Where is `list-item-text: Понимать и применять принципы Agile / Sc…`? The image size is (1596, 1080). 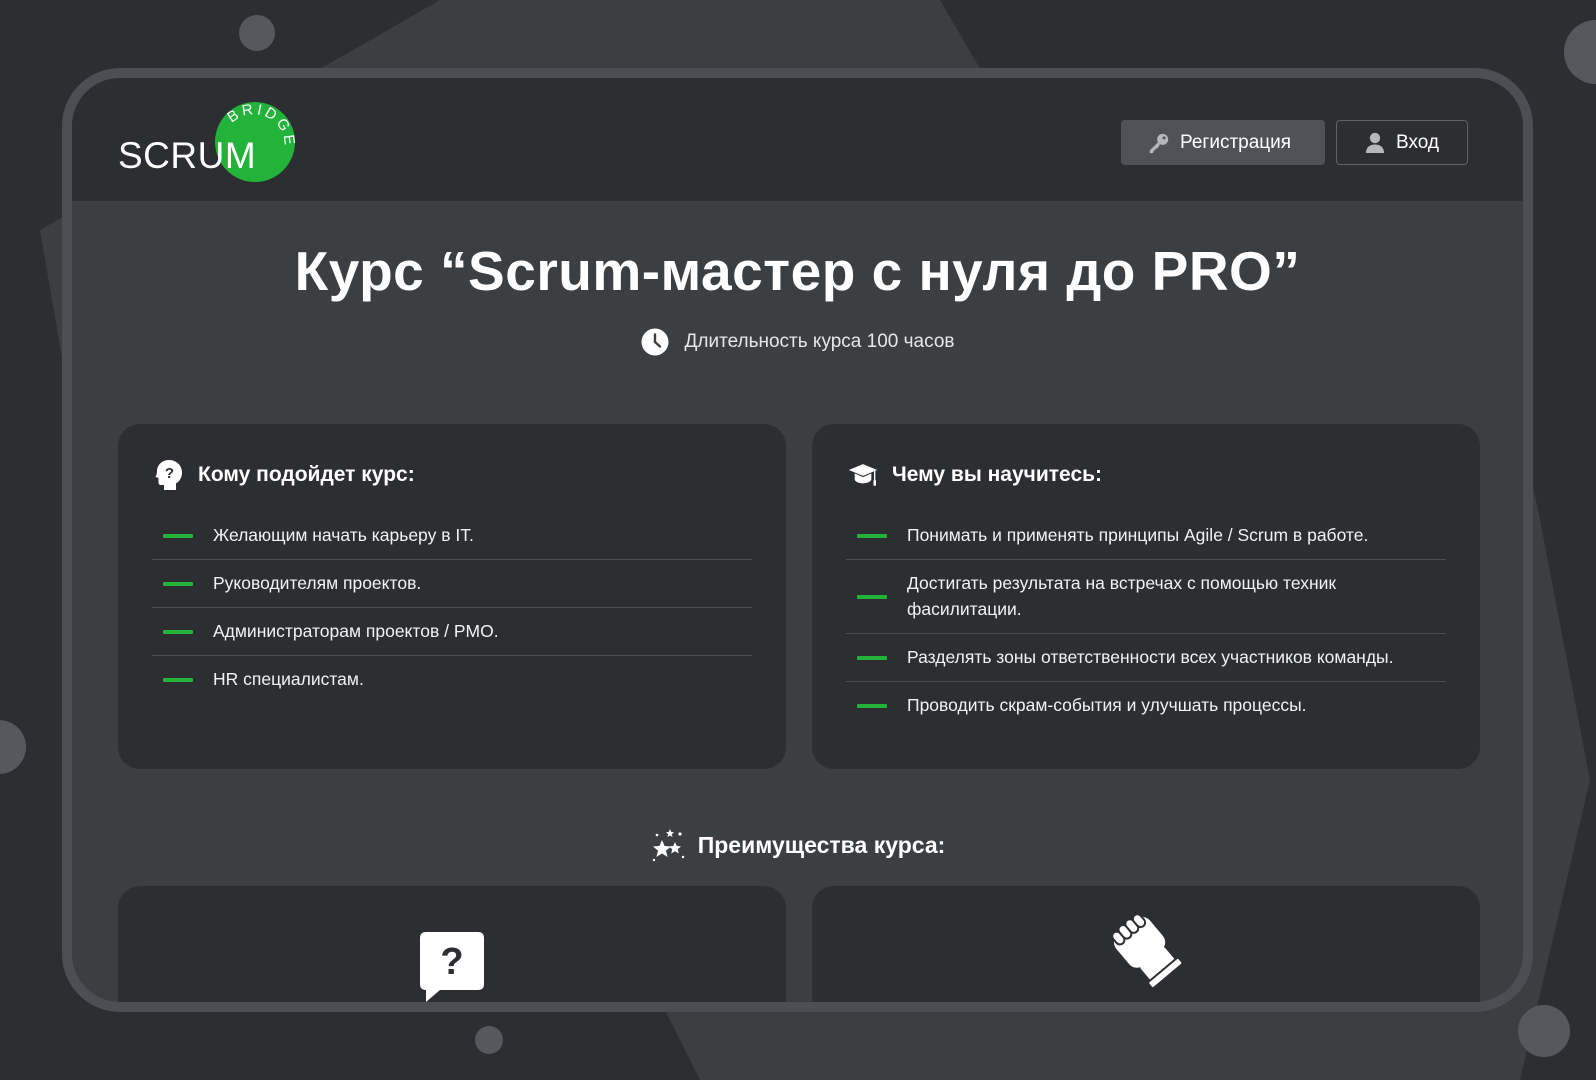
list-item-text: Понимать и применять принципы Agile / Sc… is located at coordinates (1138, 534).